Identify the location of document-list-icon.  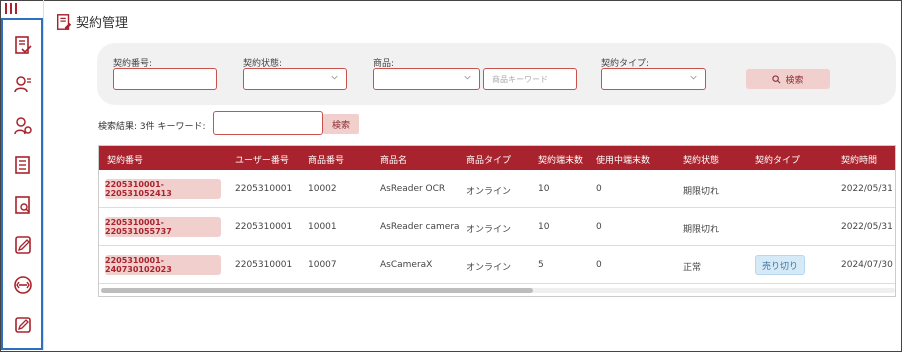
(22, 165).